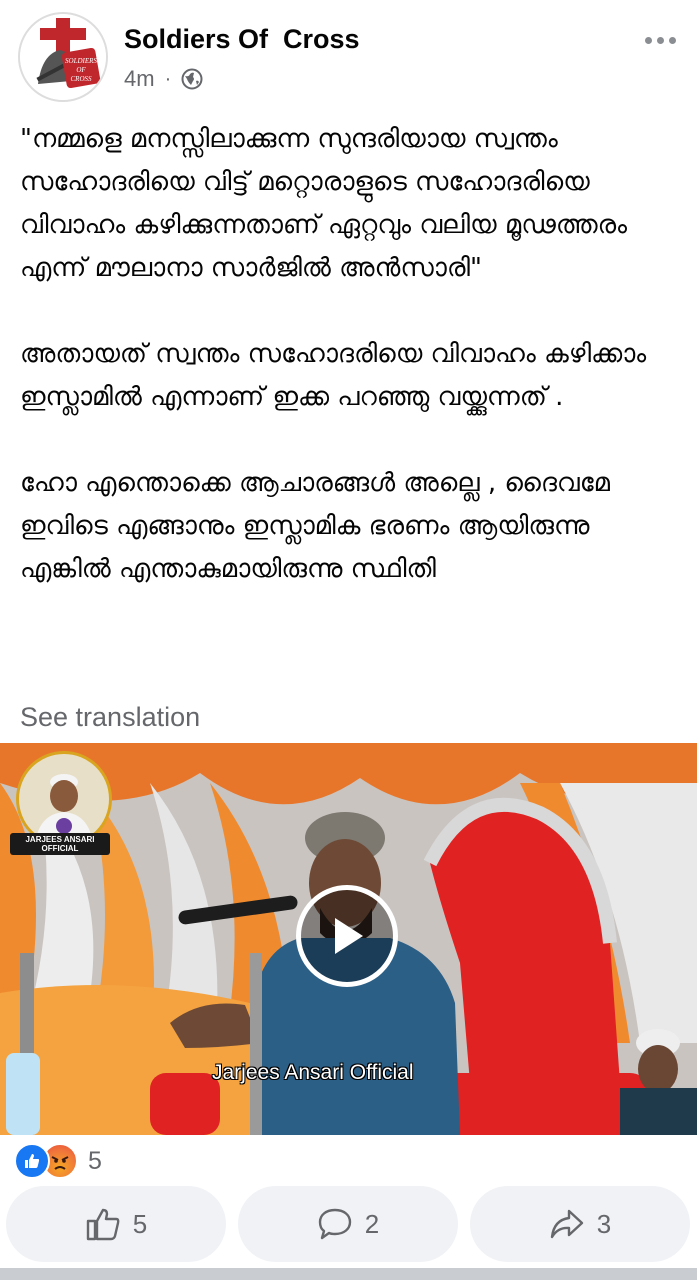  Describe the element at coordinates (81, 61) in the screenshot. I see `svg-text: SOLDIERS` at that location.